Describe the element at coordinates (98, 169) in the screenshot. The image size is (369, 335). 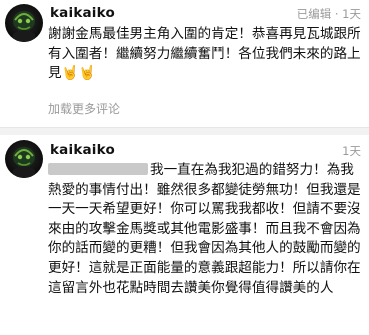
I see `redacted-mention` at that location.